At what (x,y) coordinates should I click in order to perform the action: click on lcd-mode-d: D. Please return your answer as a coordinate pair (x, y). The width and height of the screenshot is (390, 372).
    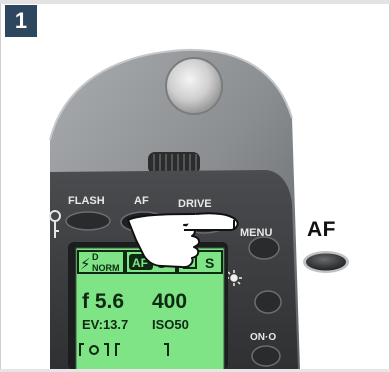
    Looking at the image, I should click on (95, 257).